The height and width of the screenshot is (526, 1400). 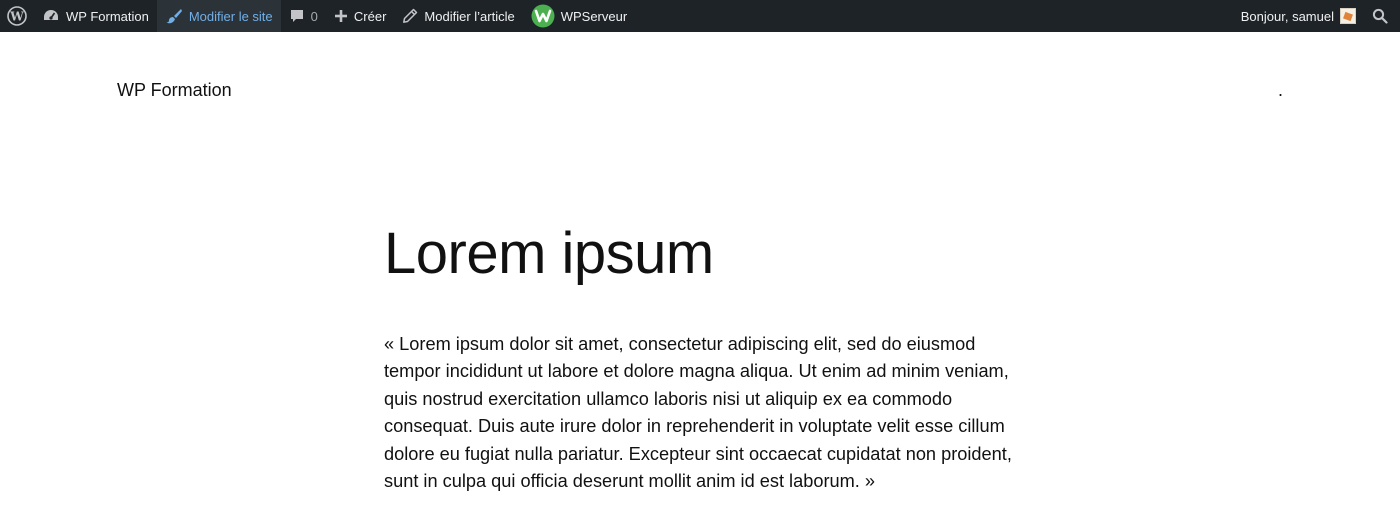 I want to click on wordpress-logo-icon: W, so click(x=17, y=16).